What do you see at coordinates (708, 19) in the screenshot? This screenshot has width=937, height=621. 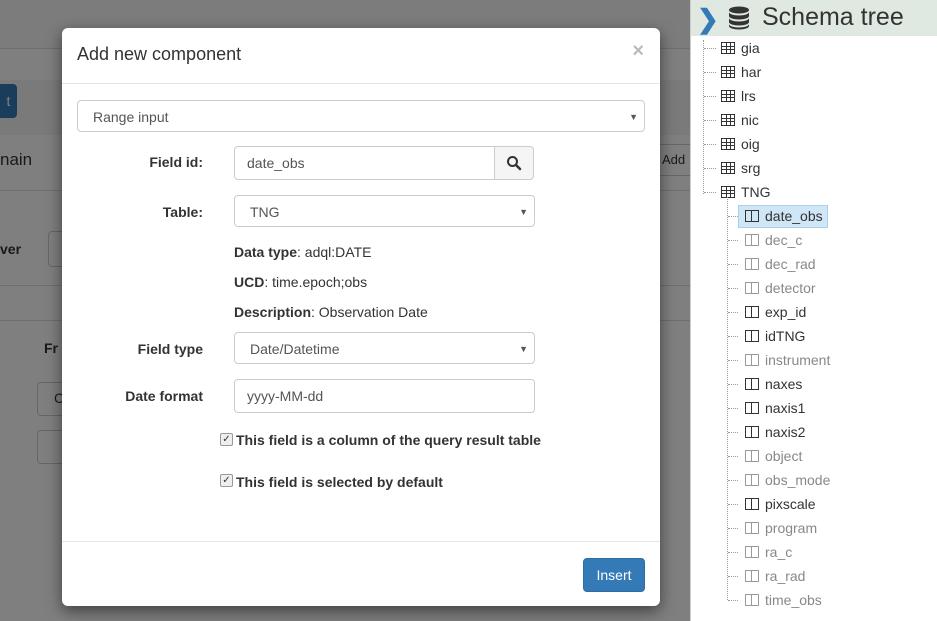 I see `chevron-right-icon: ❯` at bounding box center [708, 19].